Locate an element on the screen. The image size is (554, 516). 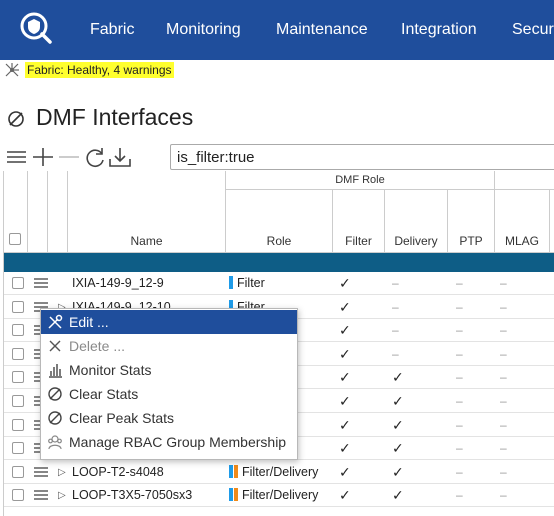
cell-name: LOOP-T2-s4048 is located at coordinates (118, 472).